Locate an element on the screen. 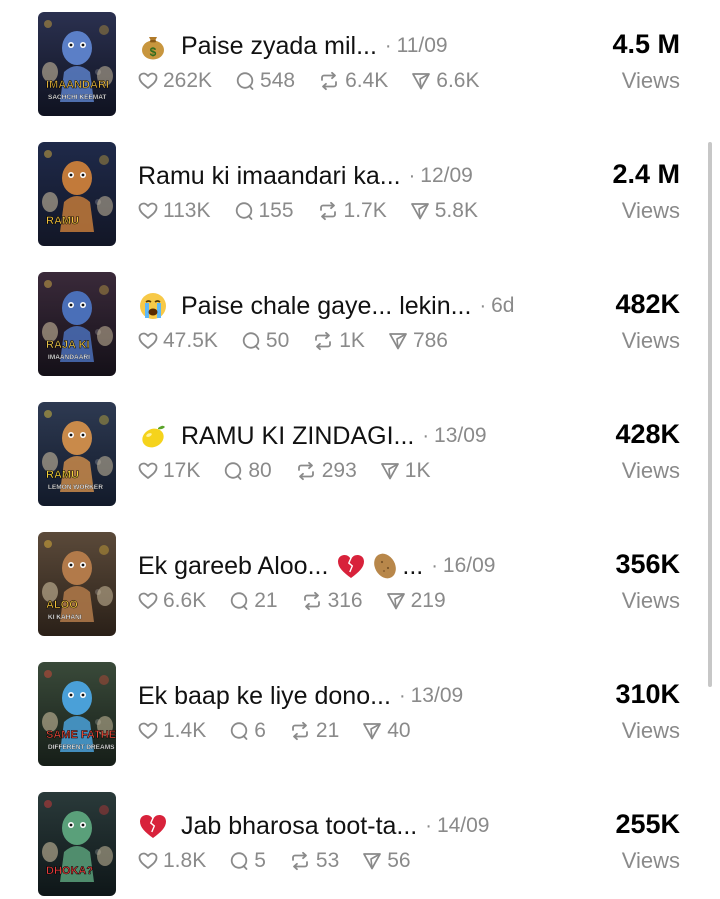  video-date: 13/09 is located at coordinates (437, 695).